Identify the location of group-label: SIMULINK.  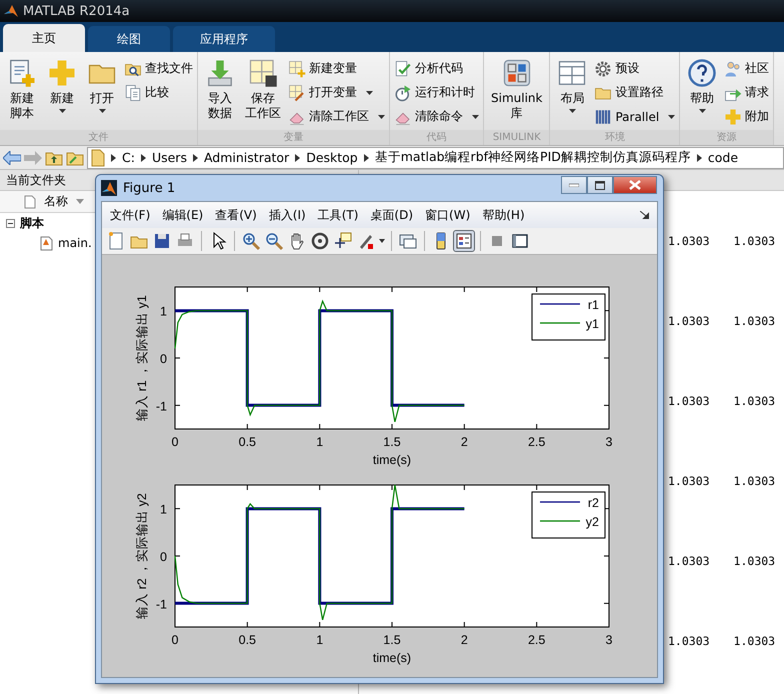
(517, 137).